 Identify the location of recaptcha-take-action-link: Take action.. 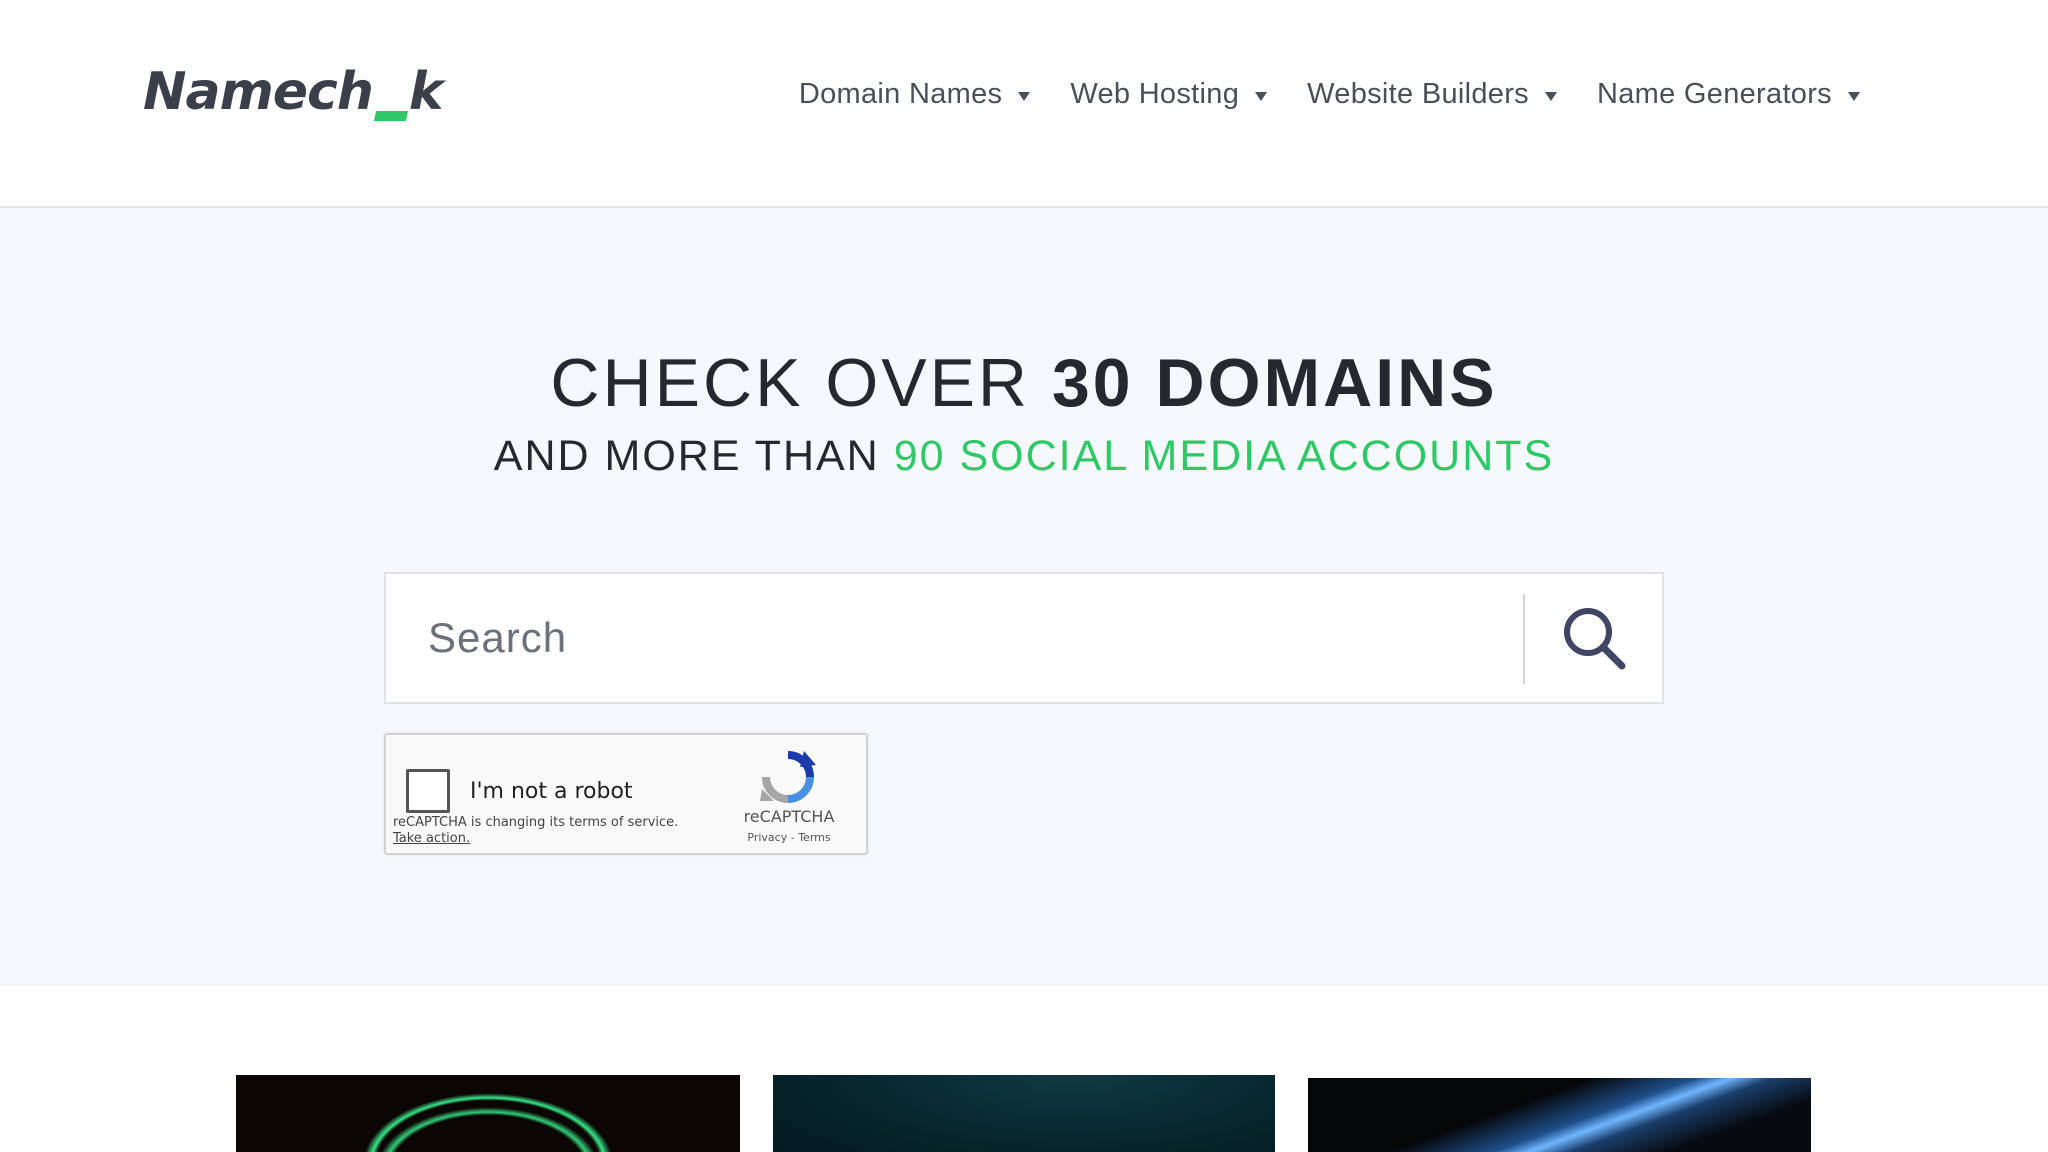
(431, 838).